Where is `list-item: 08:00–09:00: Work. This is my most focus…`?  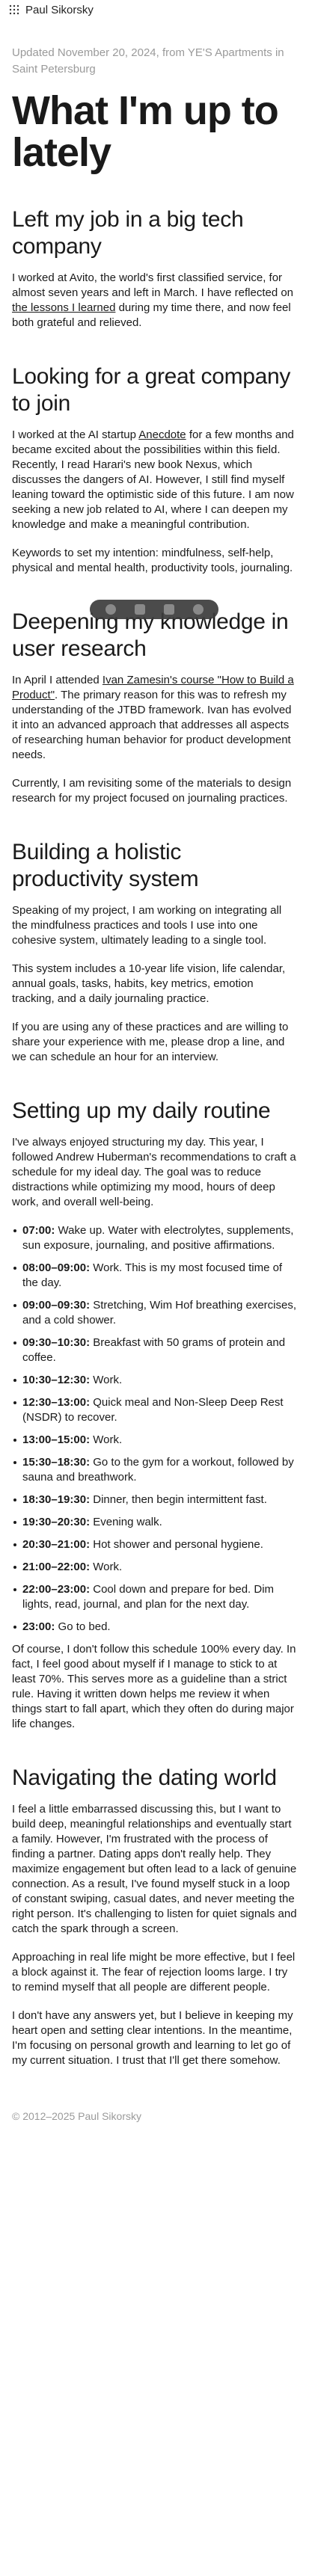 list-item: 08:00–09:00: Work. This is my most focus… is located at coordinates (154, 1276).